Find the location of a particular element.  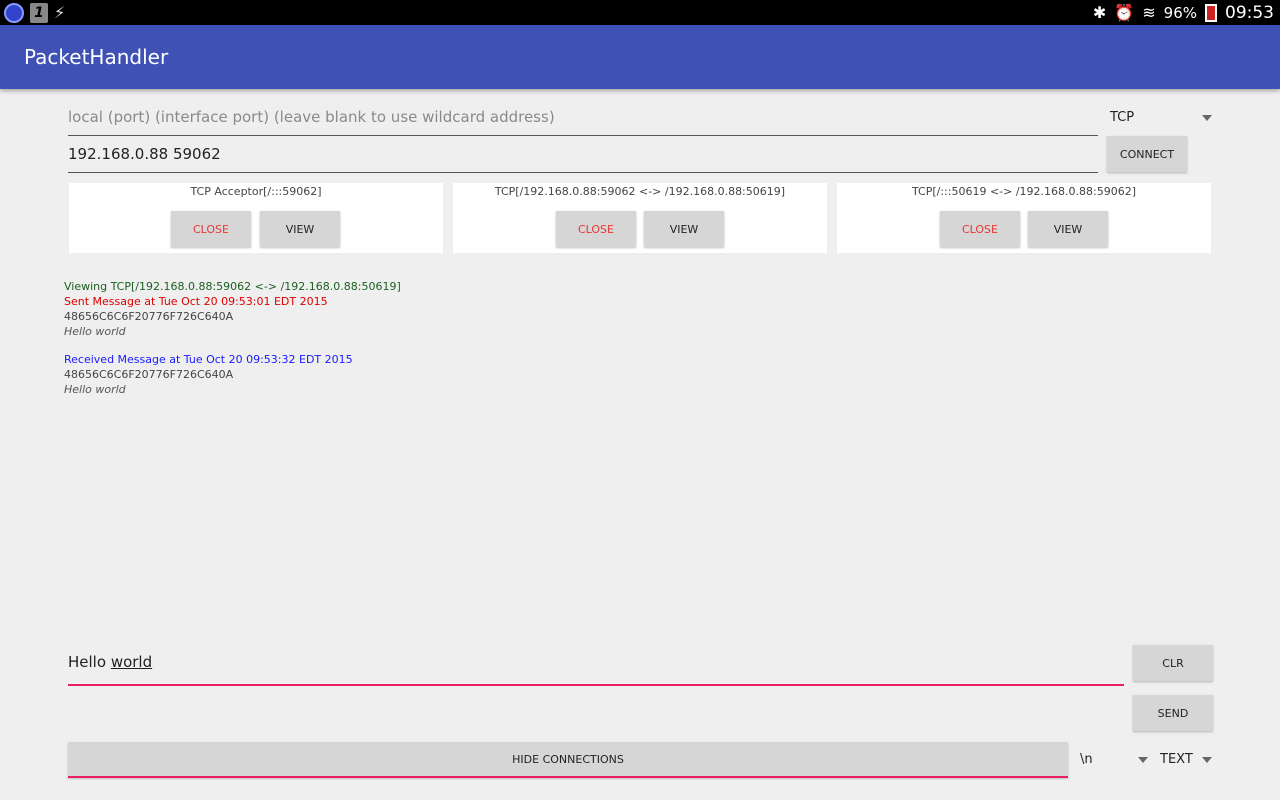

remote-address-input is located at coordinates (583, 154).